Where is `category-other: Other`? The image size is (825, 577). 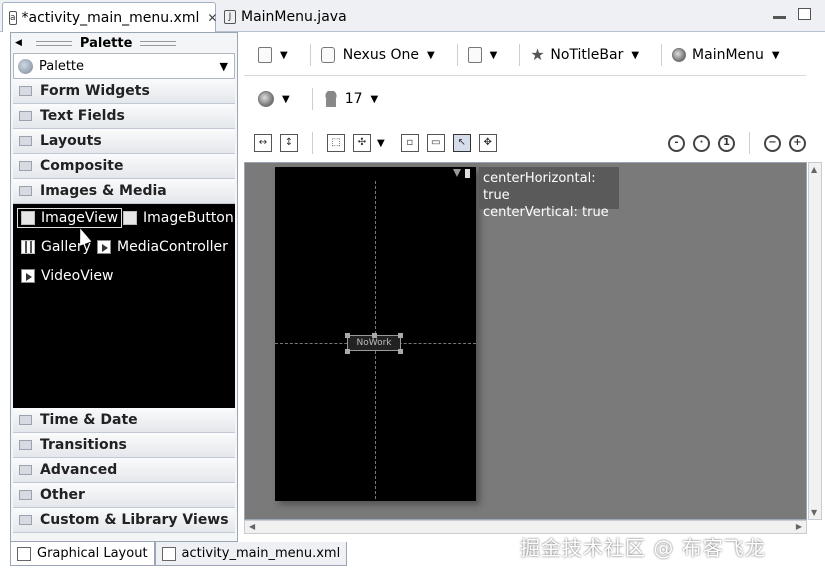
category-other: Other is located at coordinates (124, 495).